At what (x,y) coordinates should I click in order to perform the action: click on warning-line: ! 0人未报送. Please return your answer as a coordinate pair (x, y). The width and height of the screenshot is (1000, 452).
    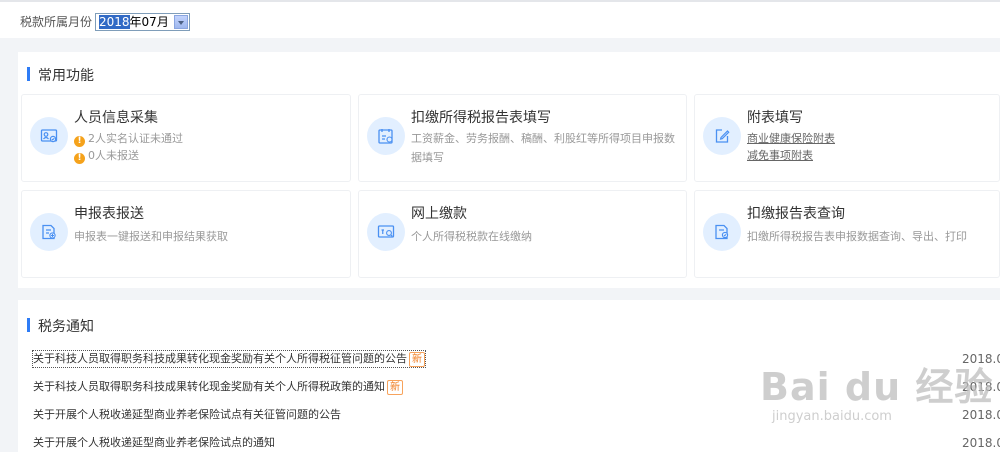
    Looking at the image, I should click on (106, 155).